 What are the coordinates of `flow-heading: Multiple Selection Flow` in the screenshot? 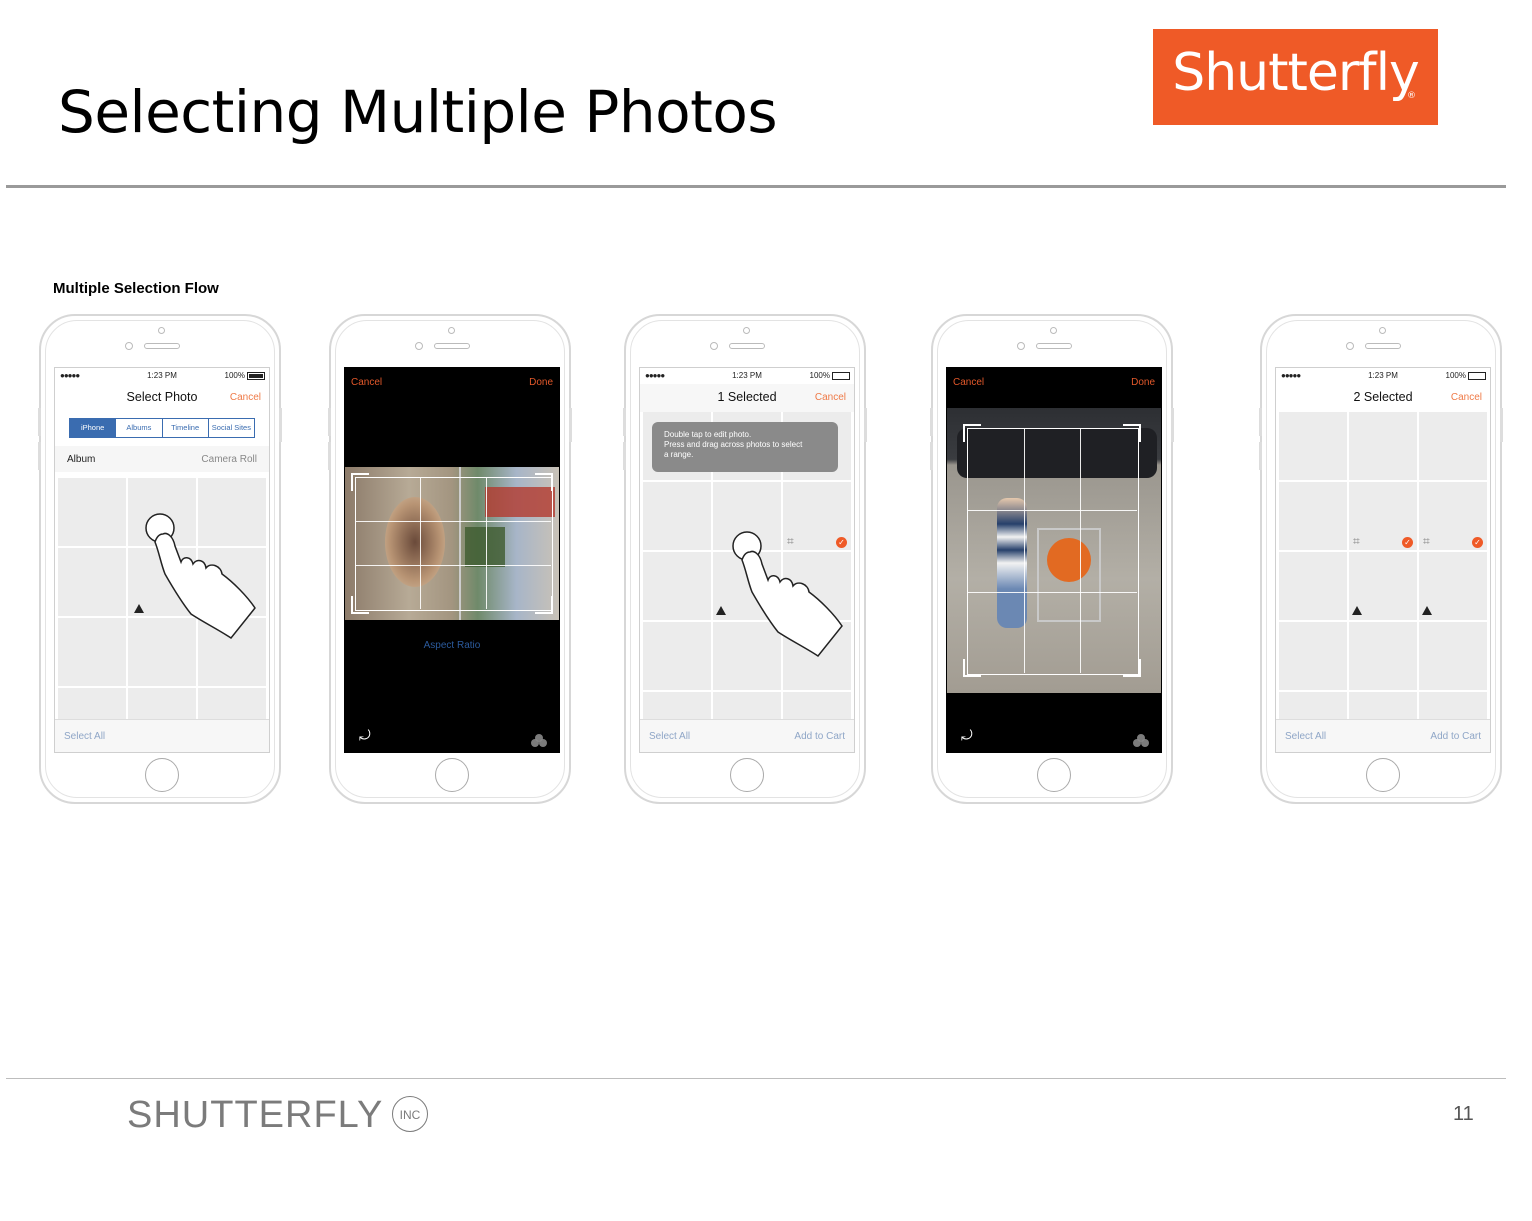 It's located at (136, 288).